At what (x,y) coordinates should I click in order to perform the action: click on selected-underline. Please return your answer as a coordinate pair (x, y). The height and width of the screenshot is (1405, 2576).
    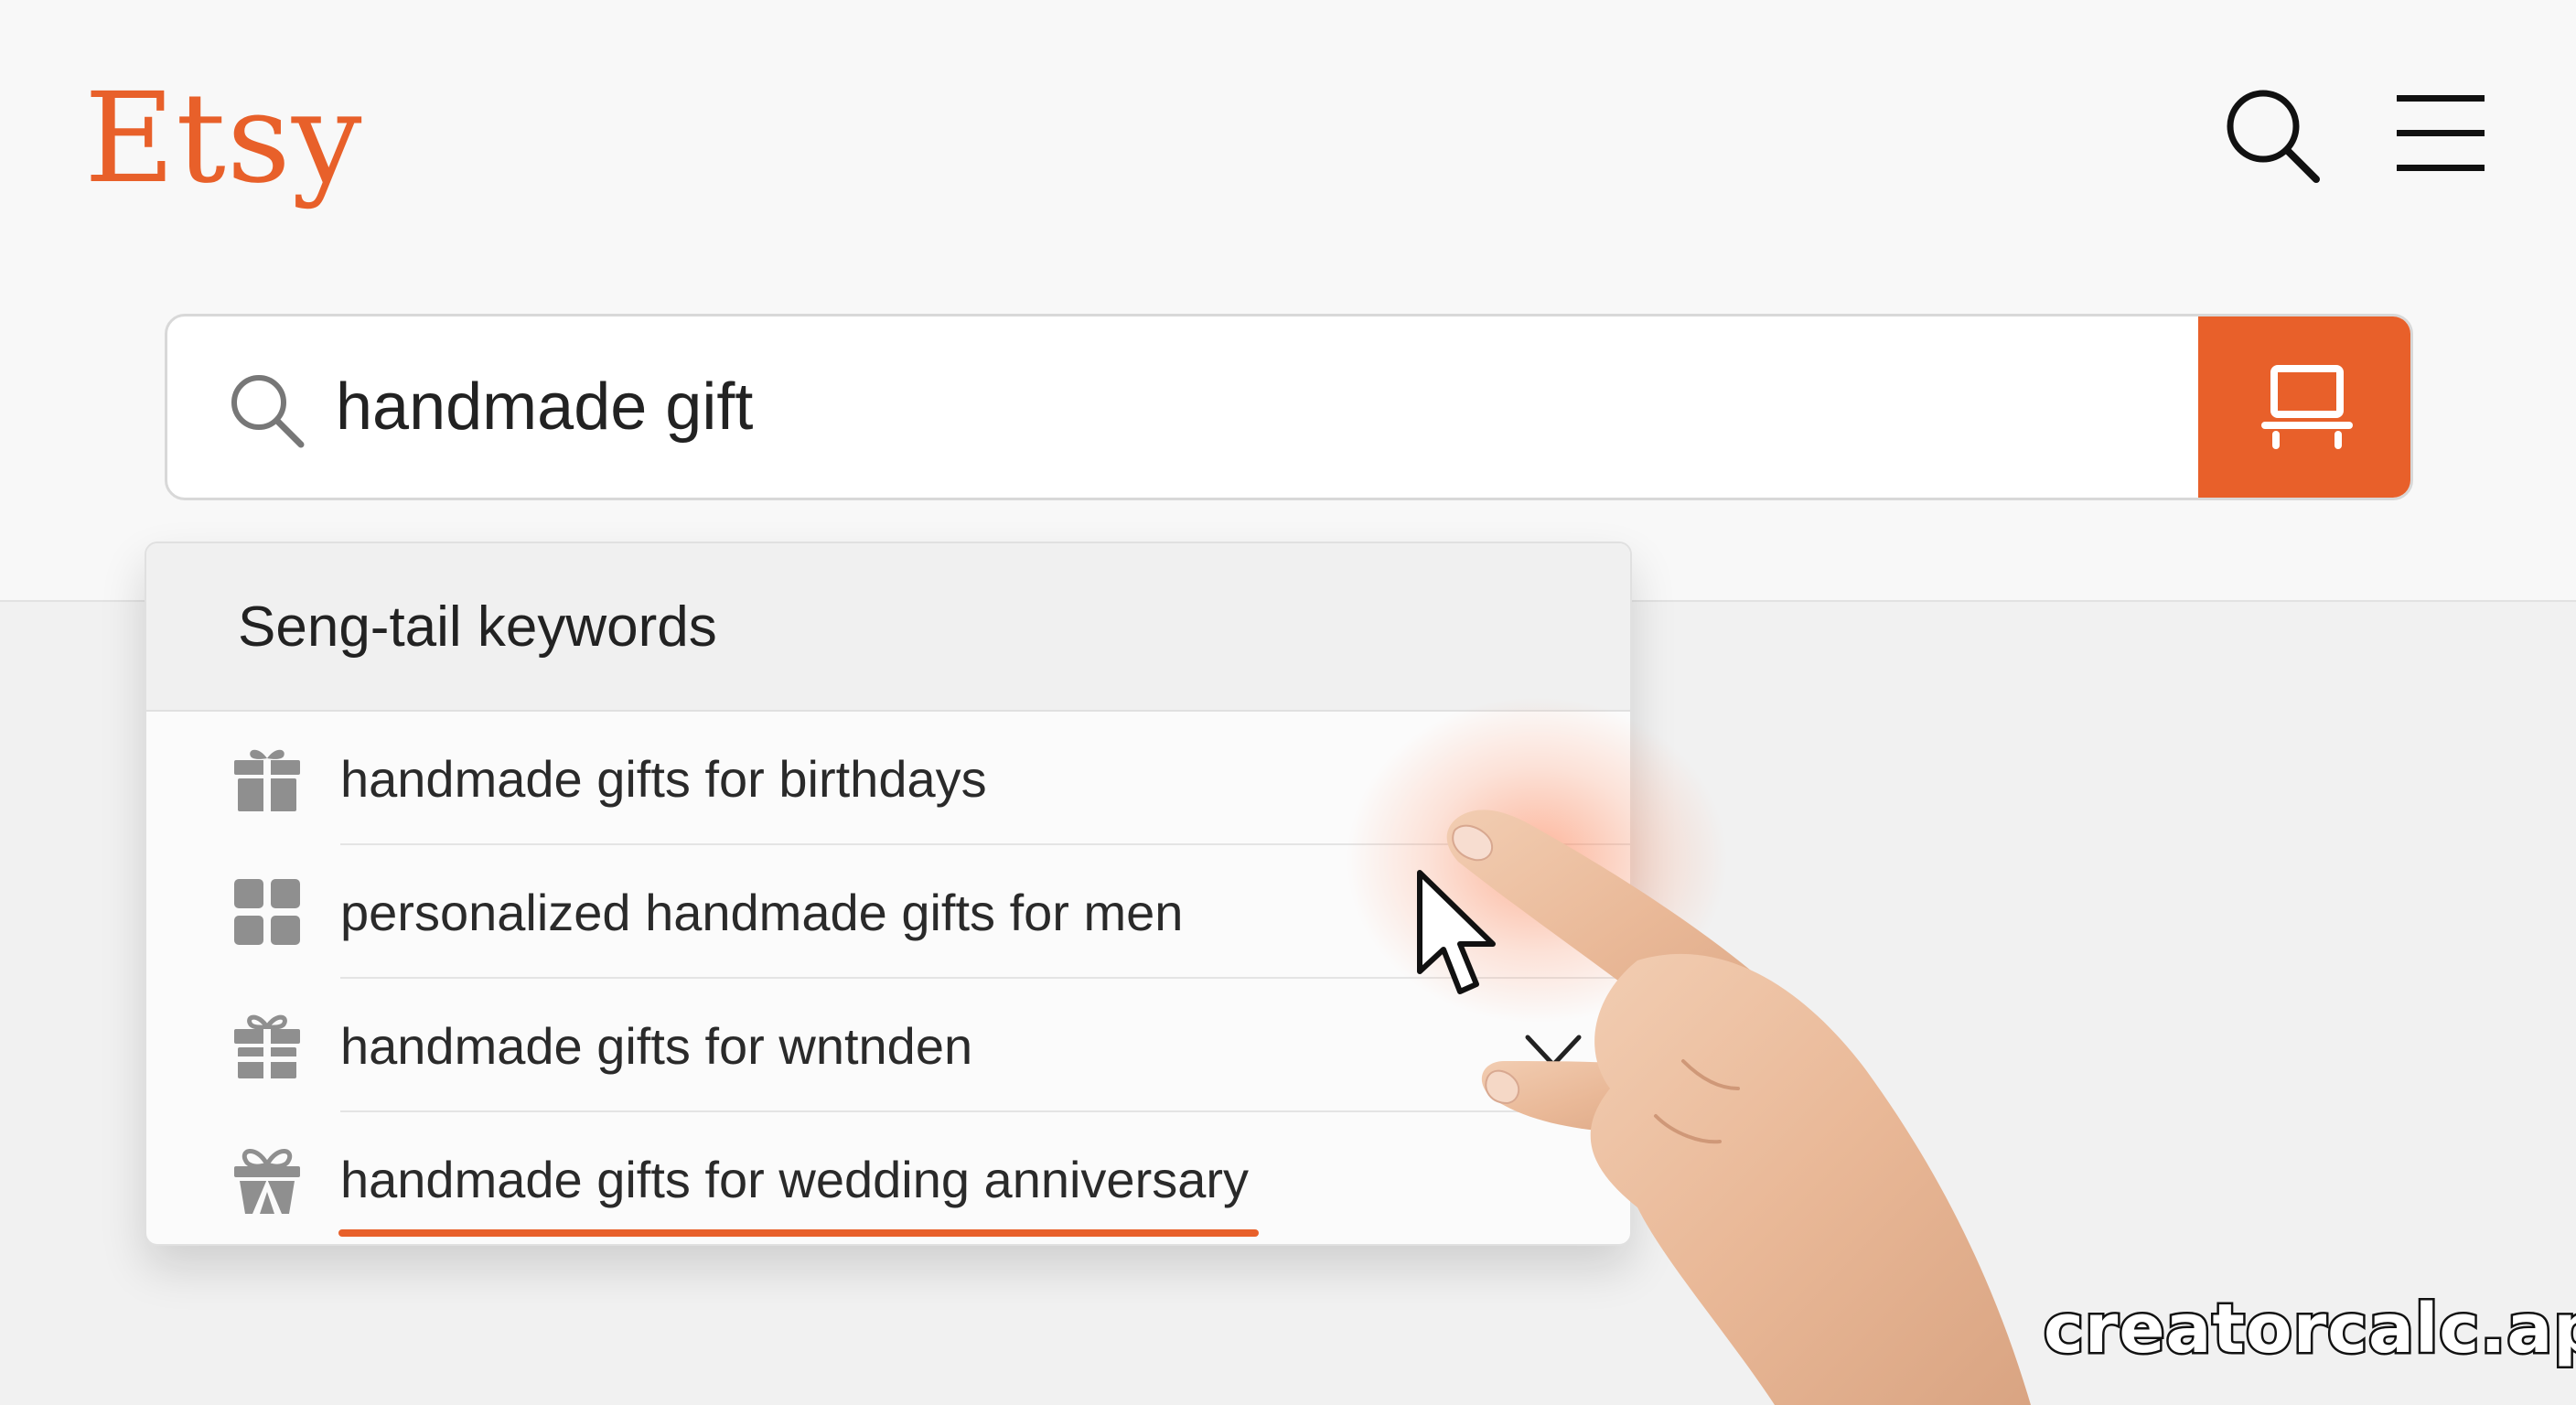
    Looking at the image, I should click on (798, 1233).